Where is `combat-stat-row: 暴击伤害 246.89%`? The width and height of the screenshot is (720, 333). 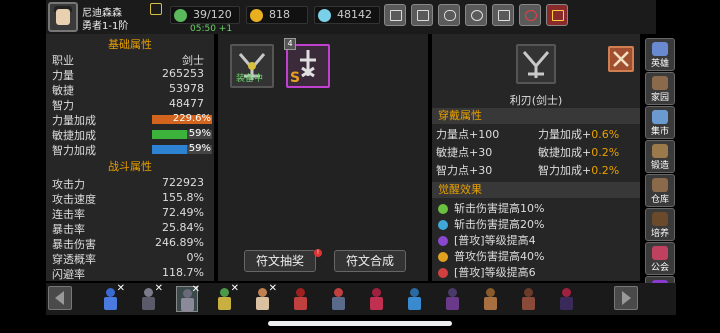
combat-stat-row: 暴击伤害 246.89% is located at coordinates (130, 243).